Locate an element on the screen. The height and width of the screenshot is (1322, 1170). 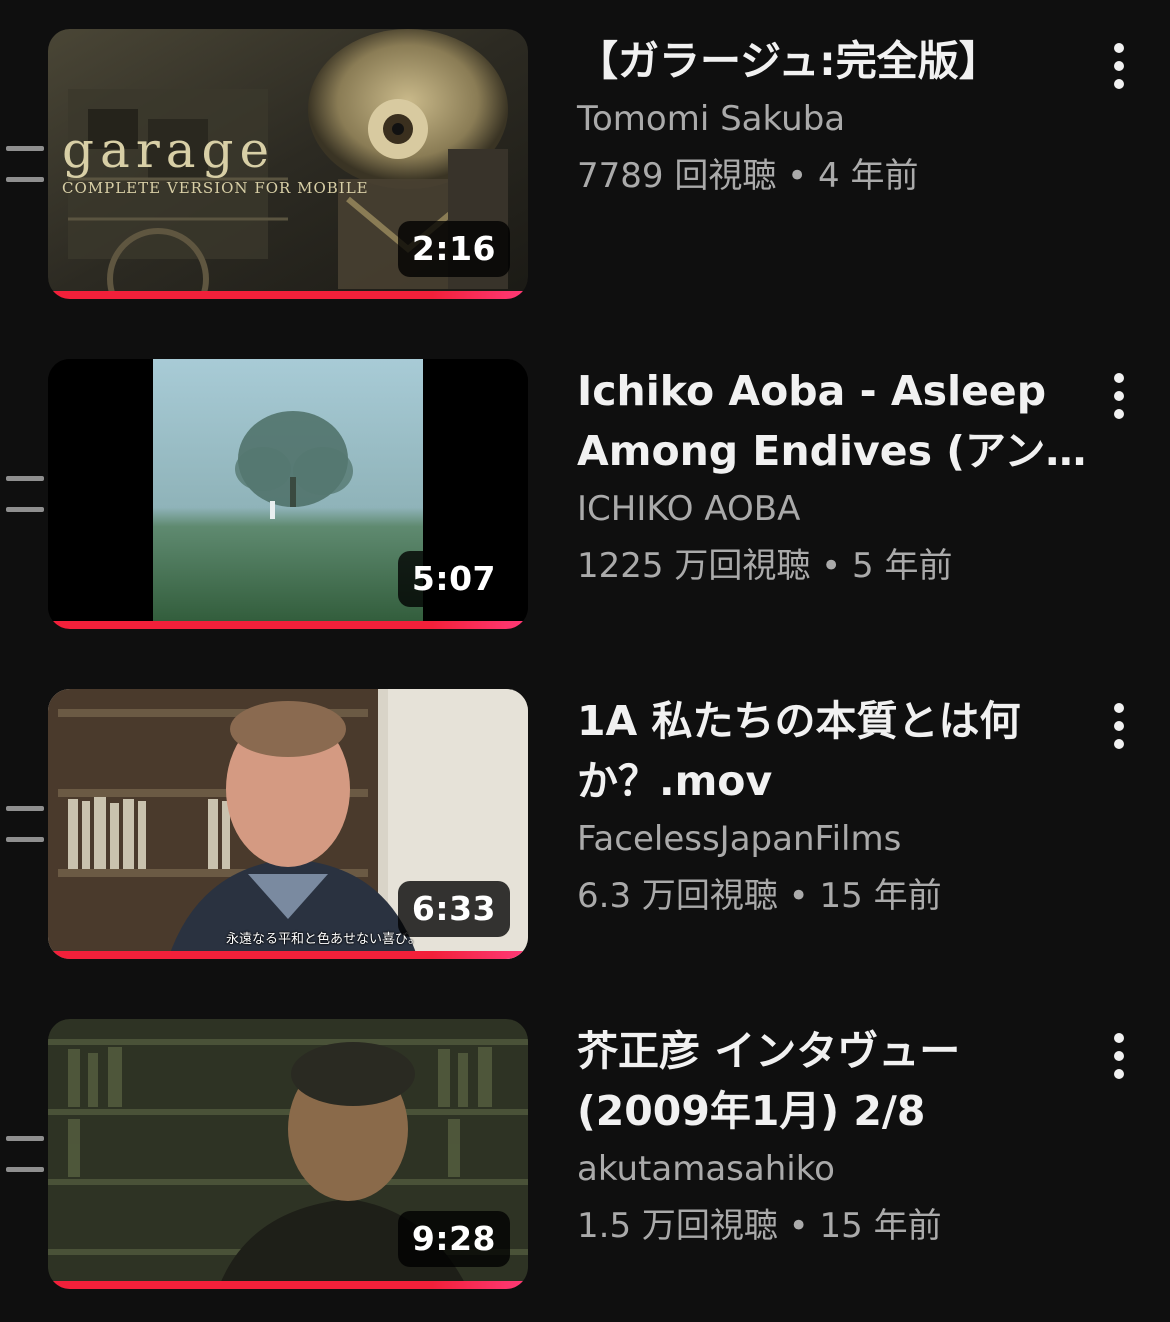
duration-badge: 9:28 is located at coordinates (453, 1239).